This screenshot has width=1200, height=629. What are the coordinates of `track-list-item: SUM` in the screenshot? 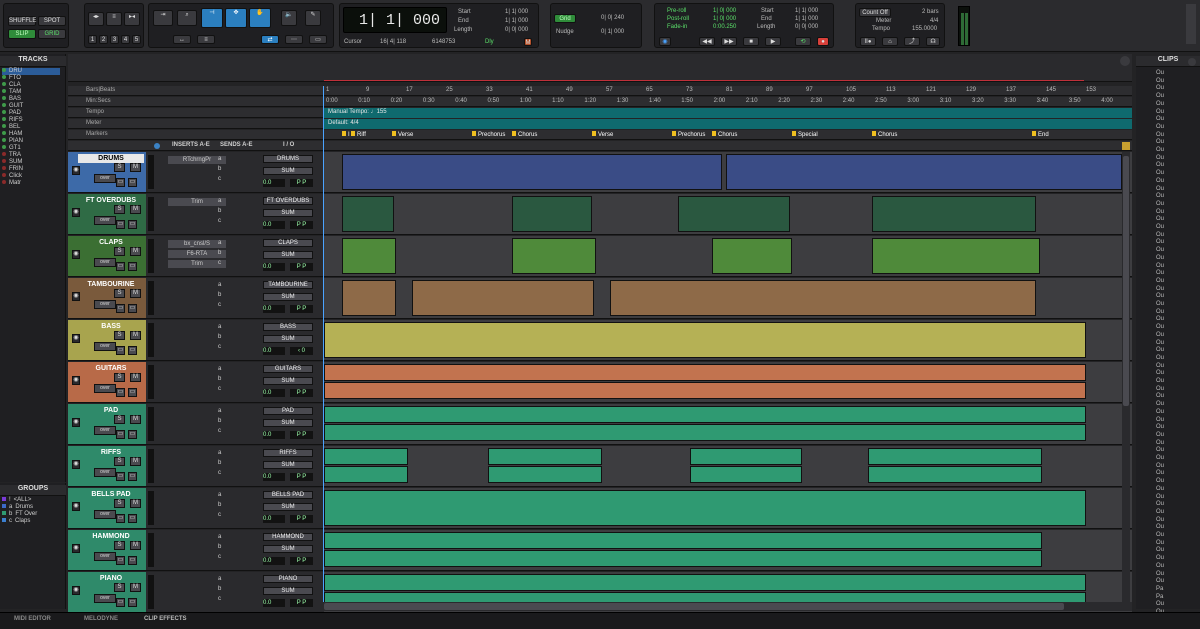 It's located at (12, 162).